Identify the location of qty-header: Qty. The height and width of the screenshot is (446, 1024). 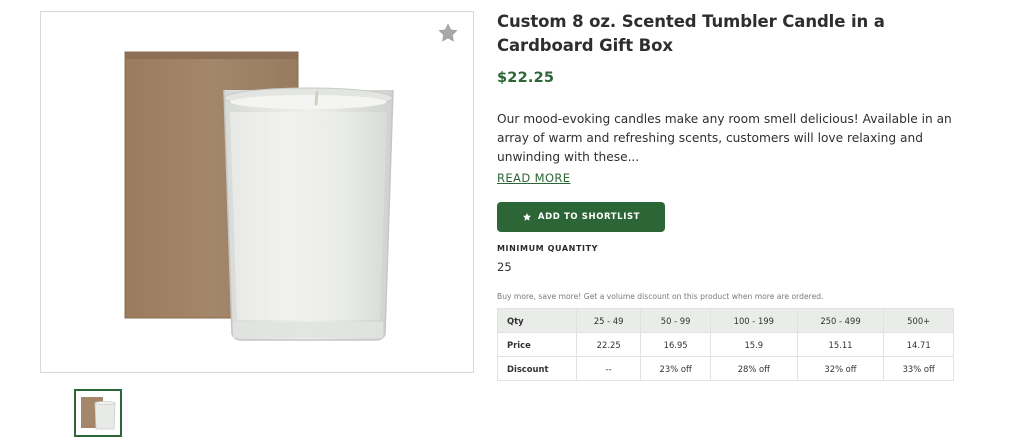
(537, 320).